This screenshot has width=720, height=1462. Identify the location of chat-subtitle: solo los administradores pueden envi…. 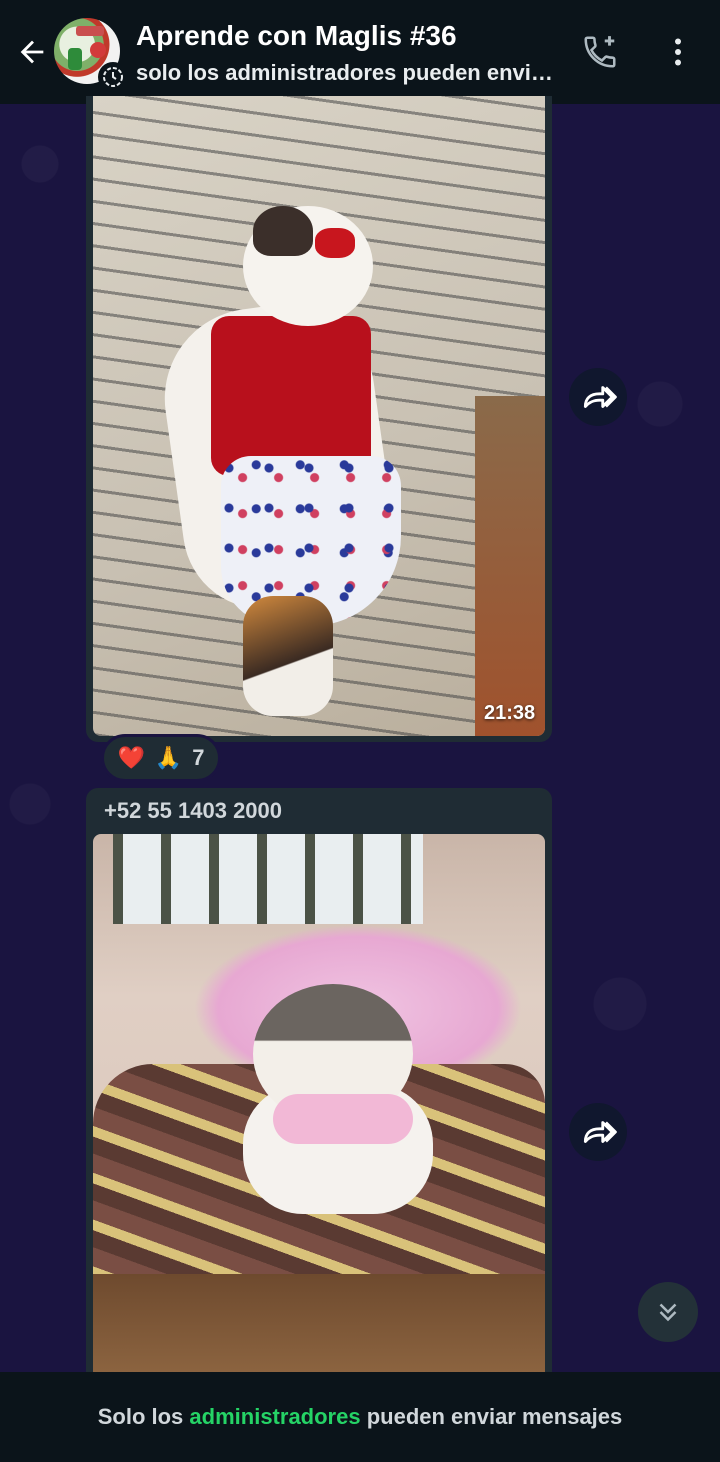
(346, 73).